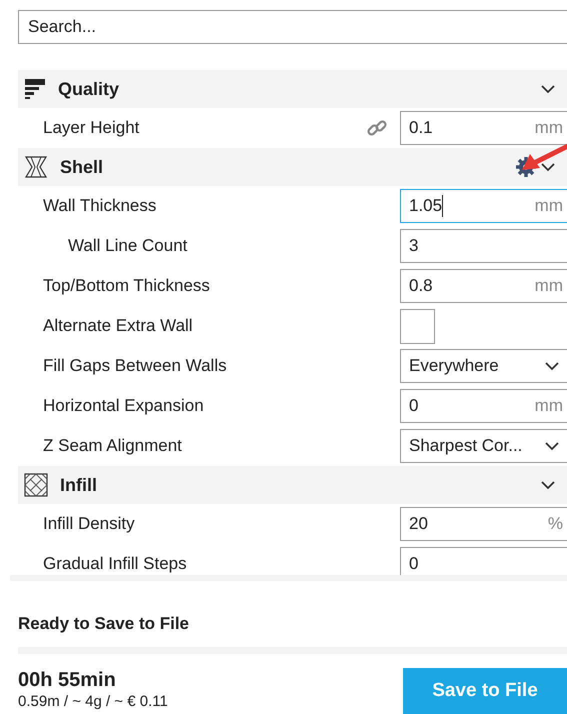  Describe the element at coordinates (89, 524) in the screenshot. I see `setting-label: Infill Density` at that location.